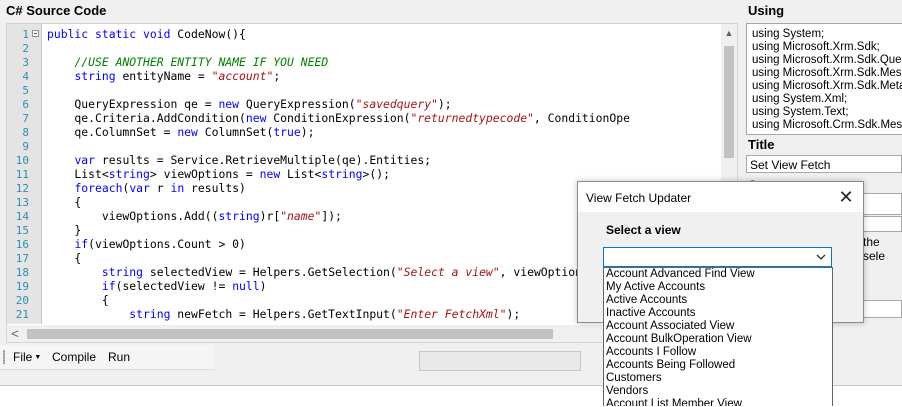 This screenshot has height=407, width=902. What do you see at coordinates (25, 118) in the screenshot?
I see `line-number: 7` at bounding box center [25, 118].